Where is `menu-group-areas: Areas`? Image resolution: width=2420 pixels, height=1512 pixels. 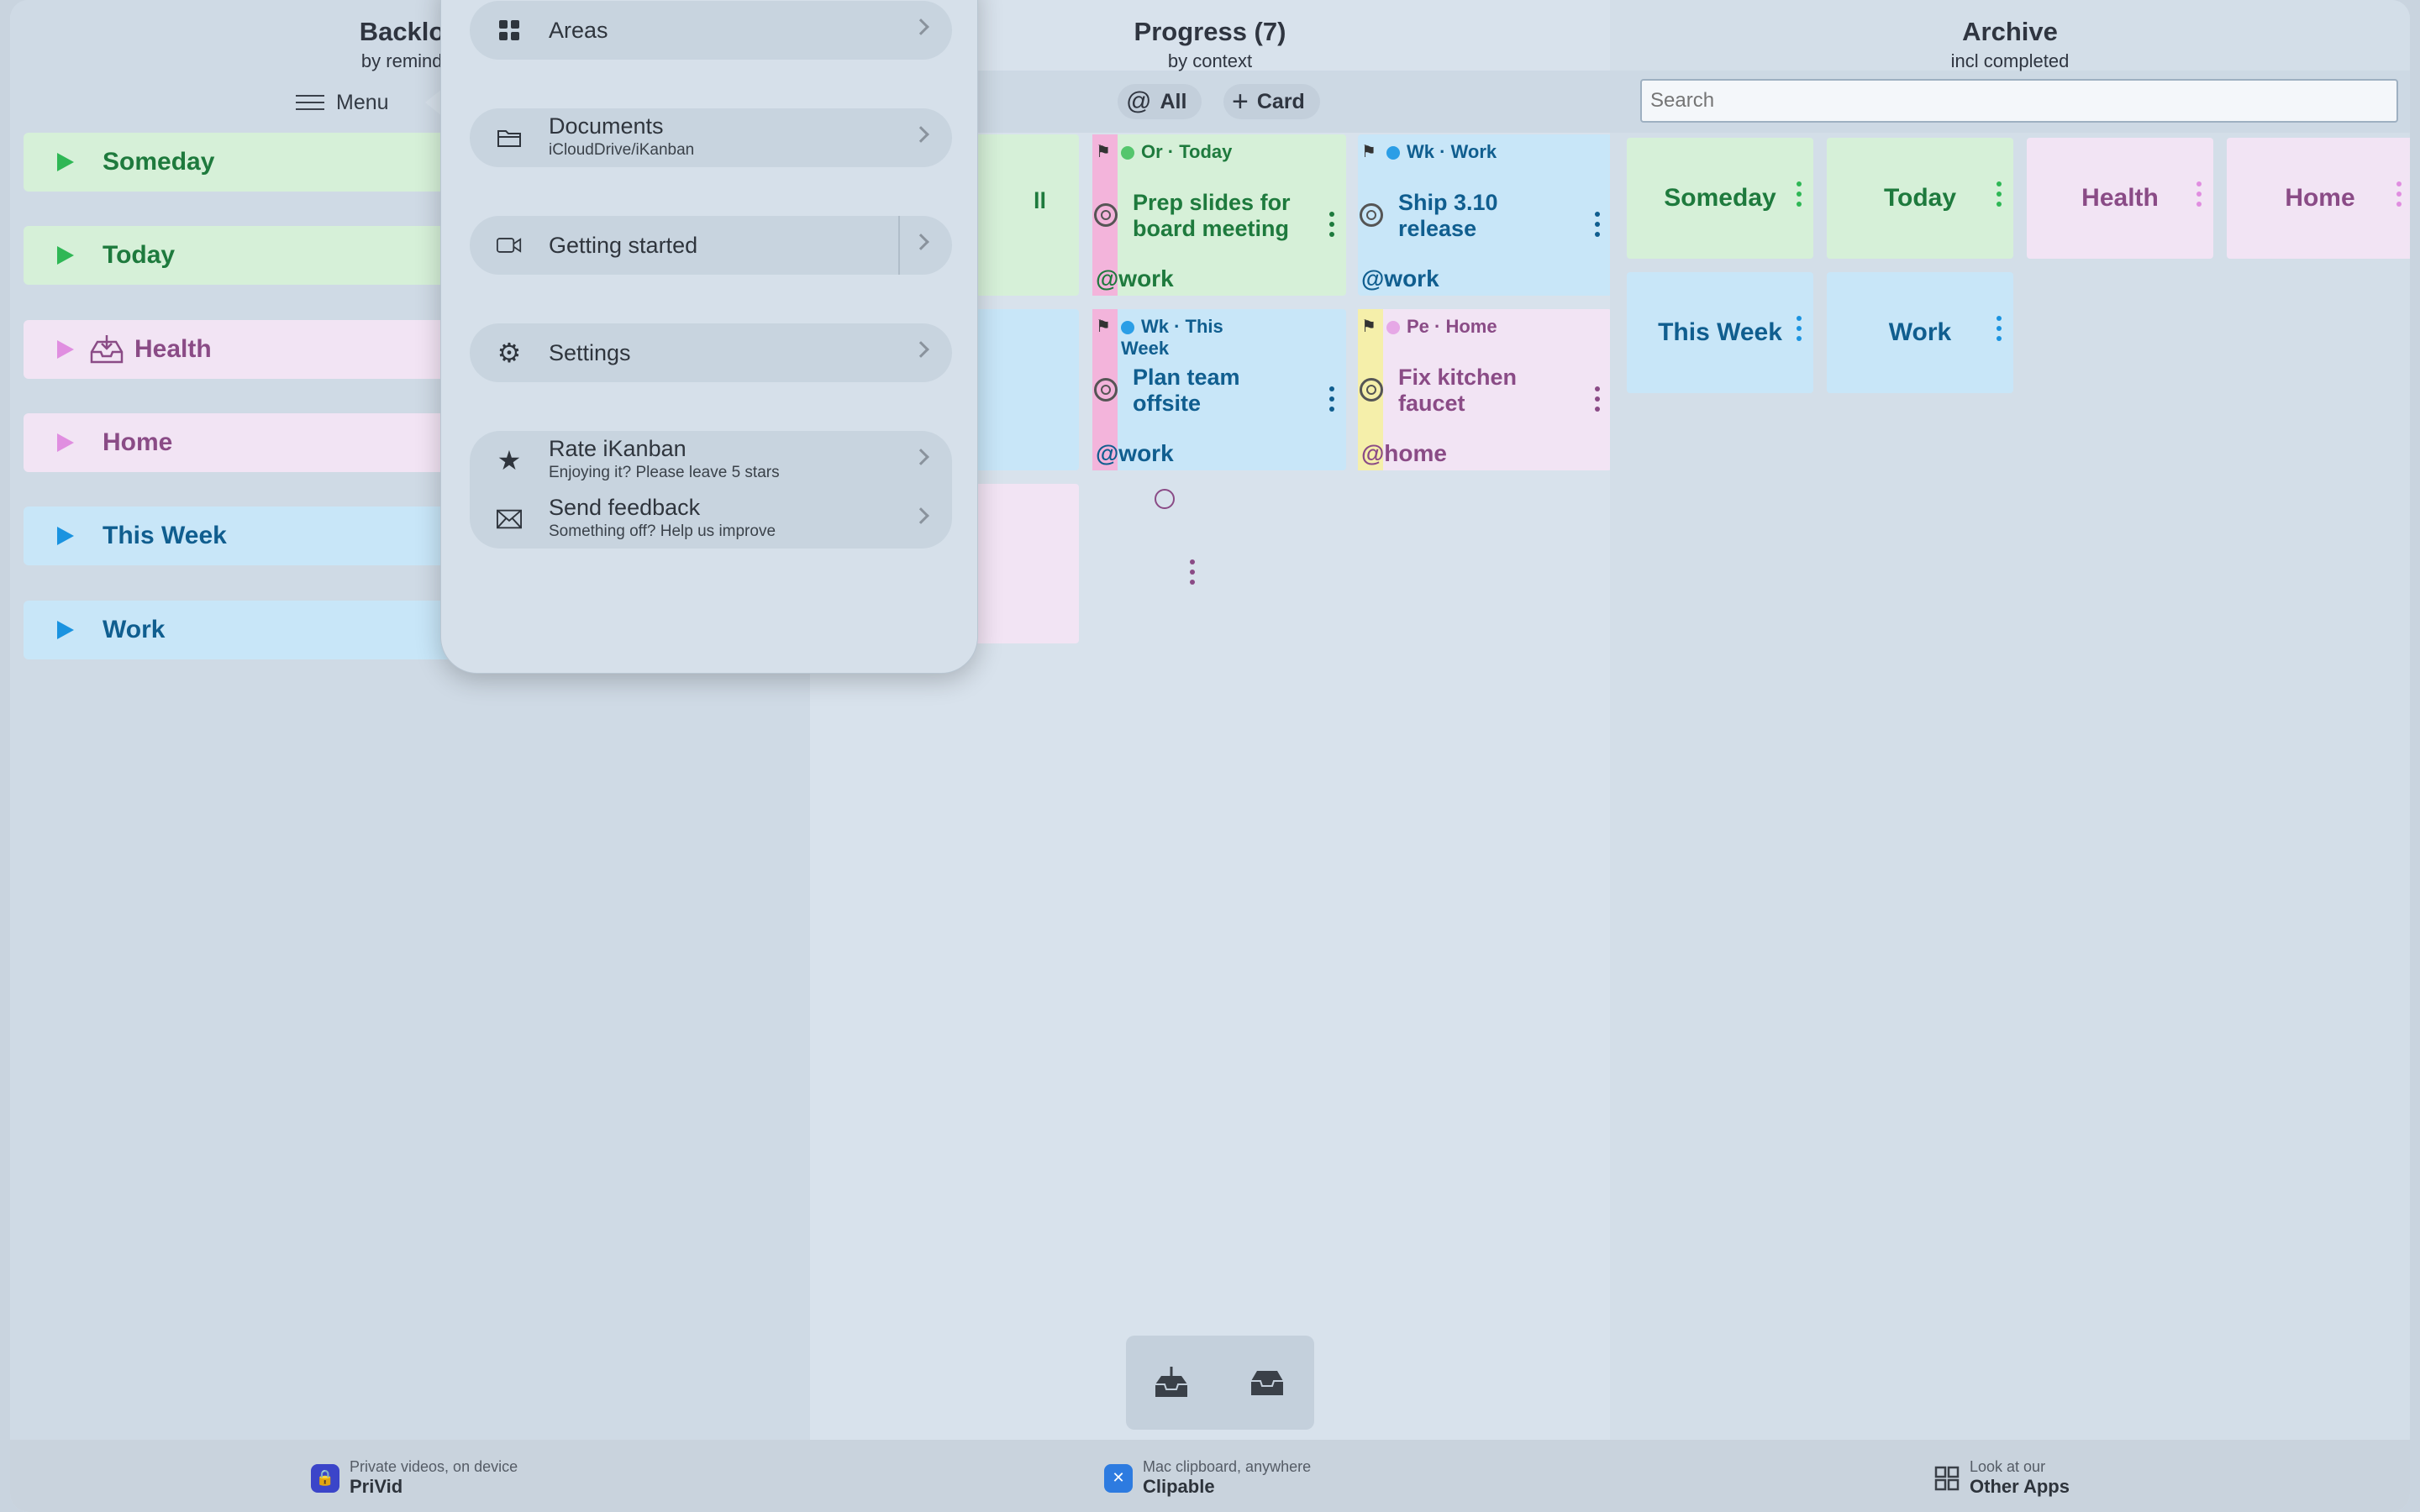 menu-group-areas: Areas is located at coordinates (711, 30).